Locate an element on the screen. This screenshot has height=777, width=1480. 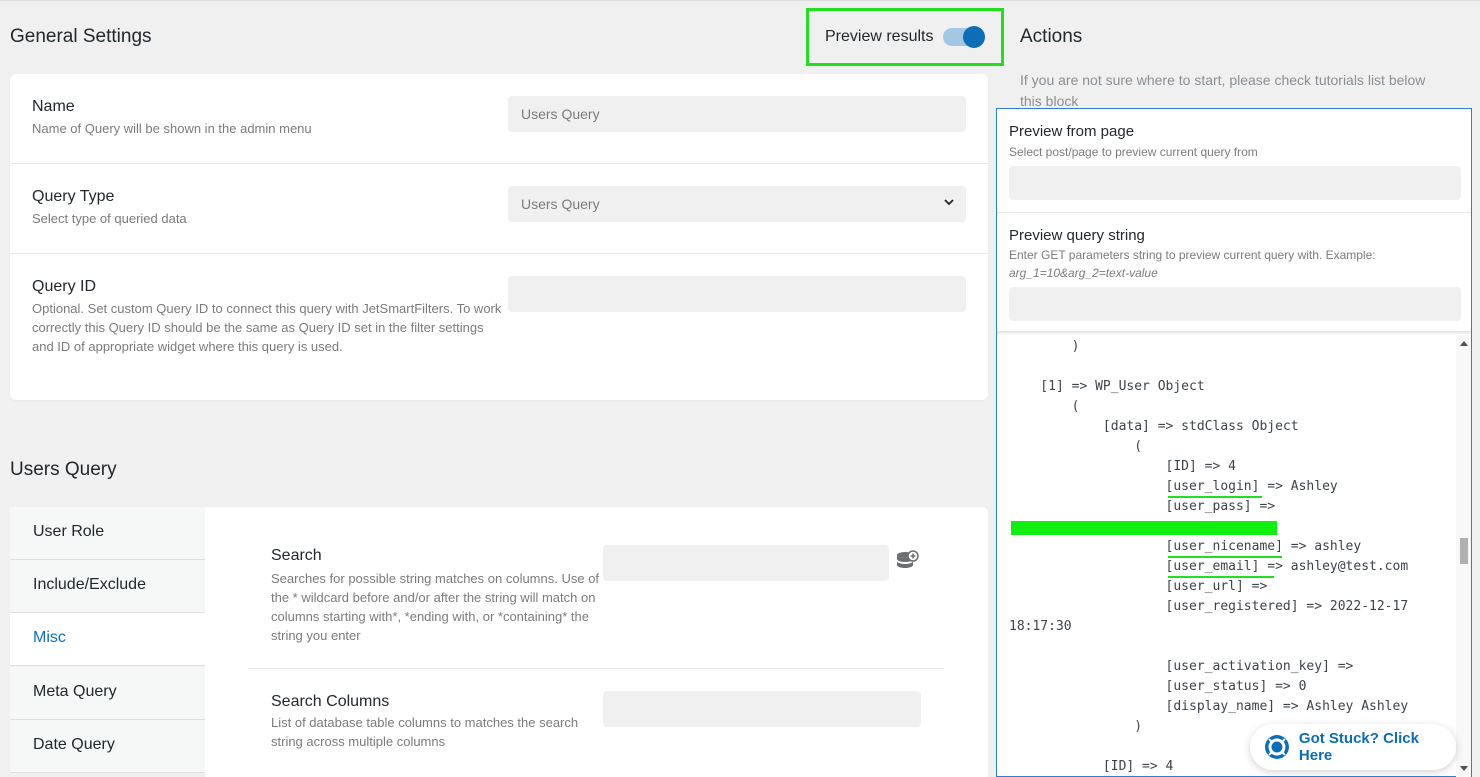
code-line: [data] => stdClass Object is located at coordinates (1154, 426).